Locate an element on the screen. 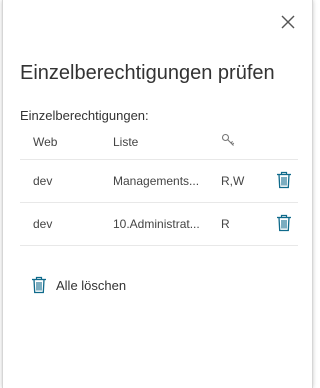 This screenshot has width=320, height=388. table-row: dev Managements... R,W is located at coordinates (159, 181).